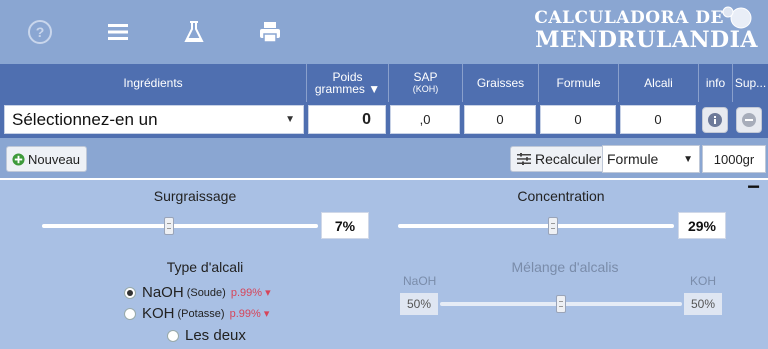  What do you see at coordinates (173, 335) in the screenshot?
I see `radio-both-dot` at bounding box center [173, 335].